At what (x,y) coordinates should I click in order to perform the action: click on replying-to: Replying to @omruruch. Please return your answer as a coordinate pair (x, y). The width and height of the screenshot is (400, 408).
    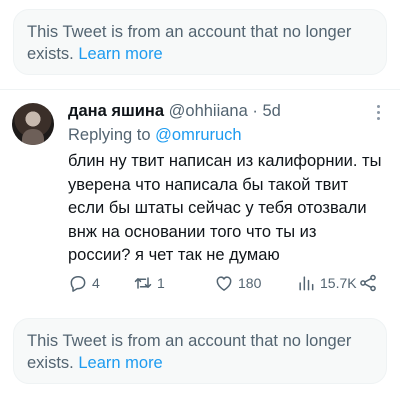
    Looking at the image, I should click on (155, 135).